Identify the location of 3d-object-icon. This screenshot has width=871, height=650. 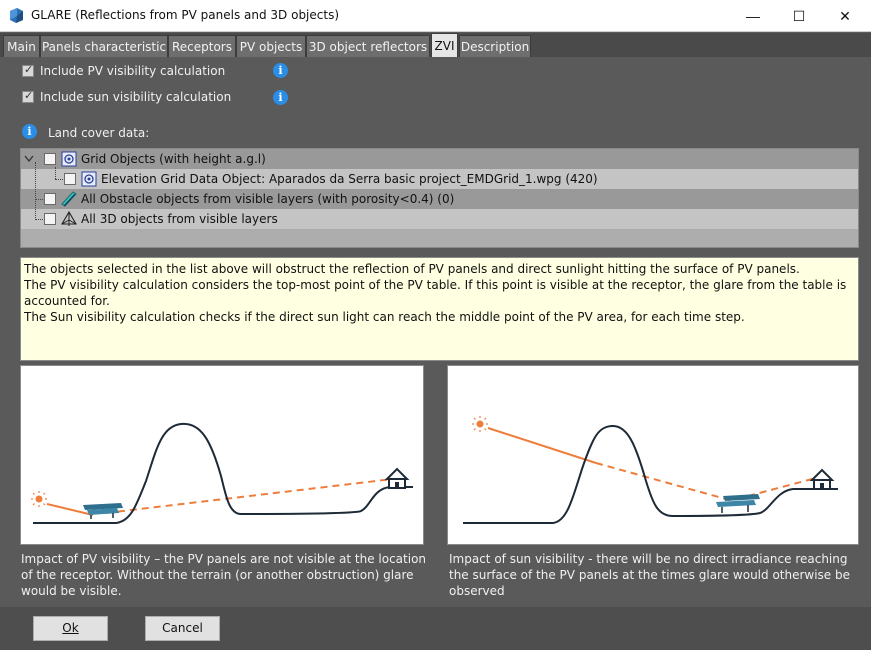
(69, 218).